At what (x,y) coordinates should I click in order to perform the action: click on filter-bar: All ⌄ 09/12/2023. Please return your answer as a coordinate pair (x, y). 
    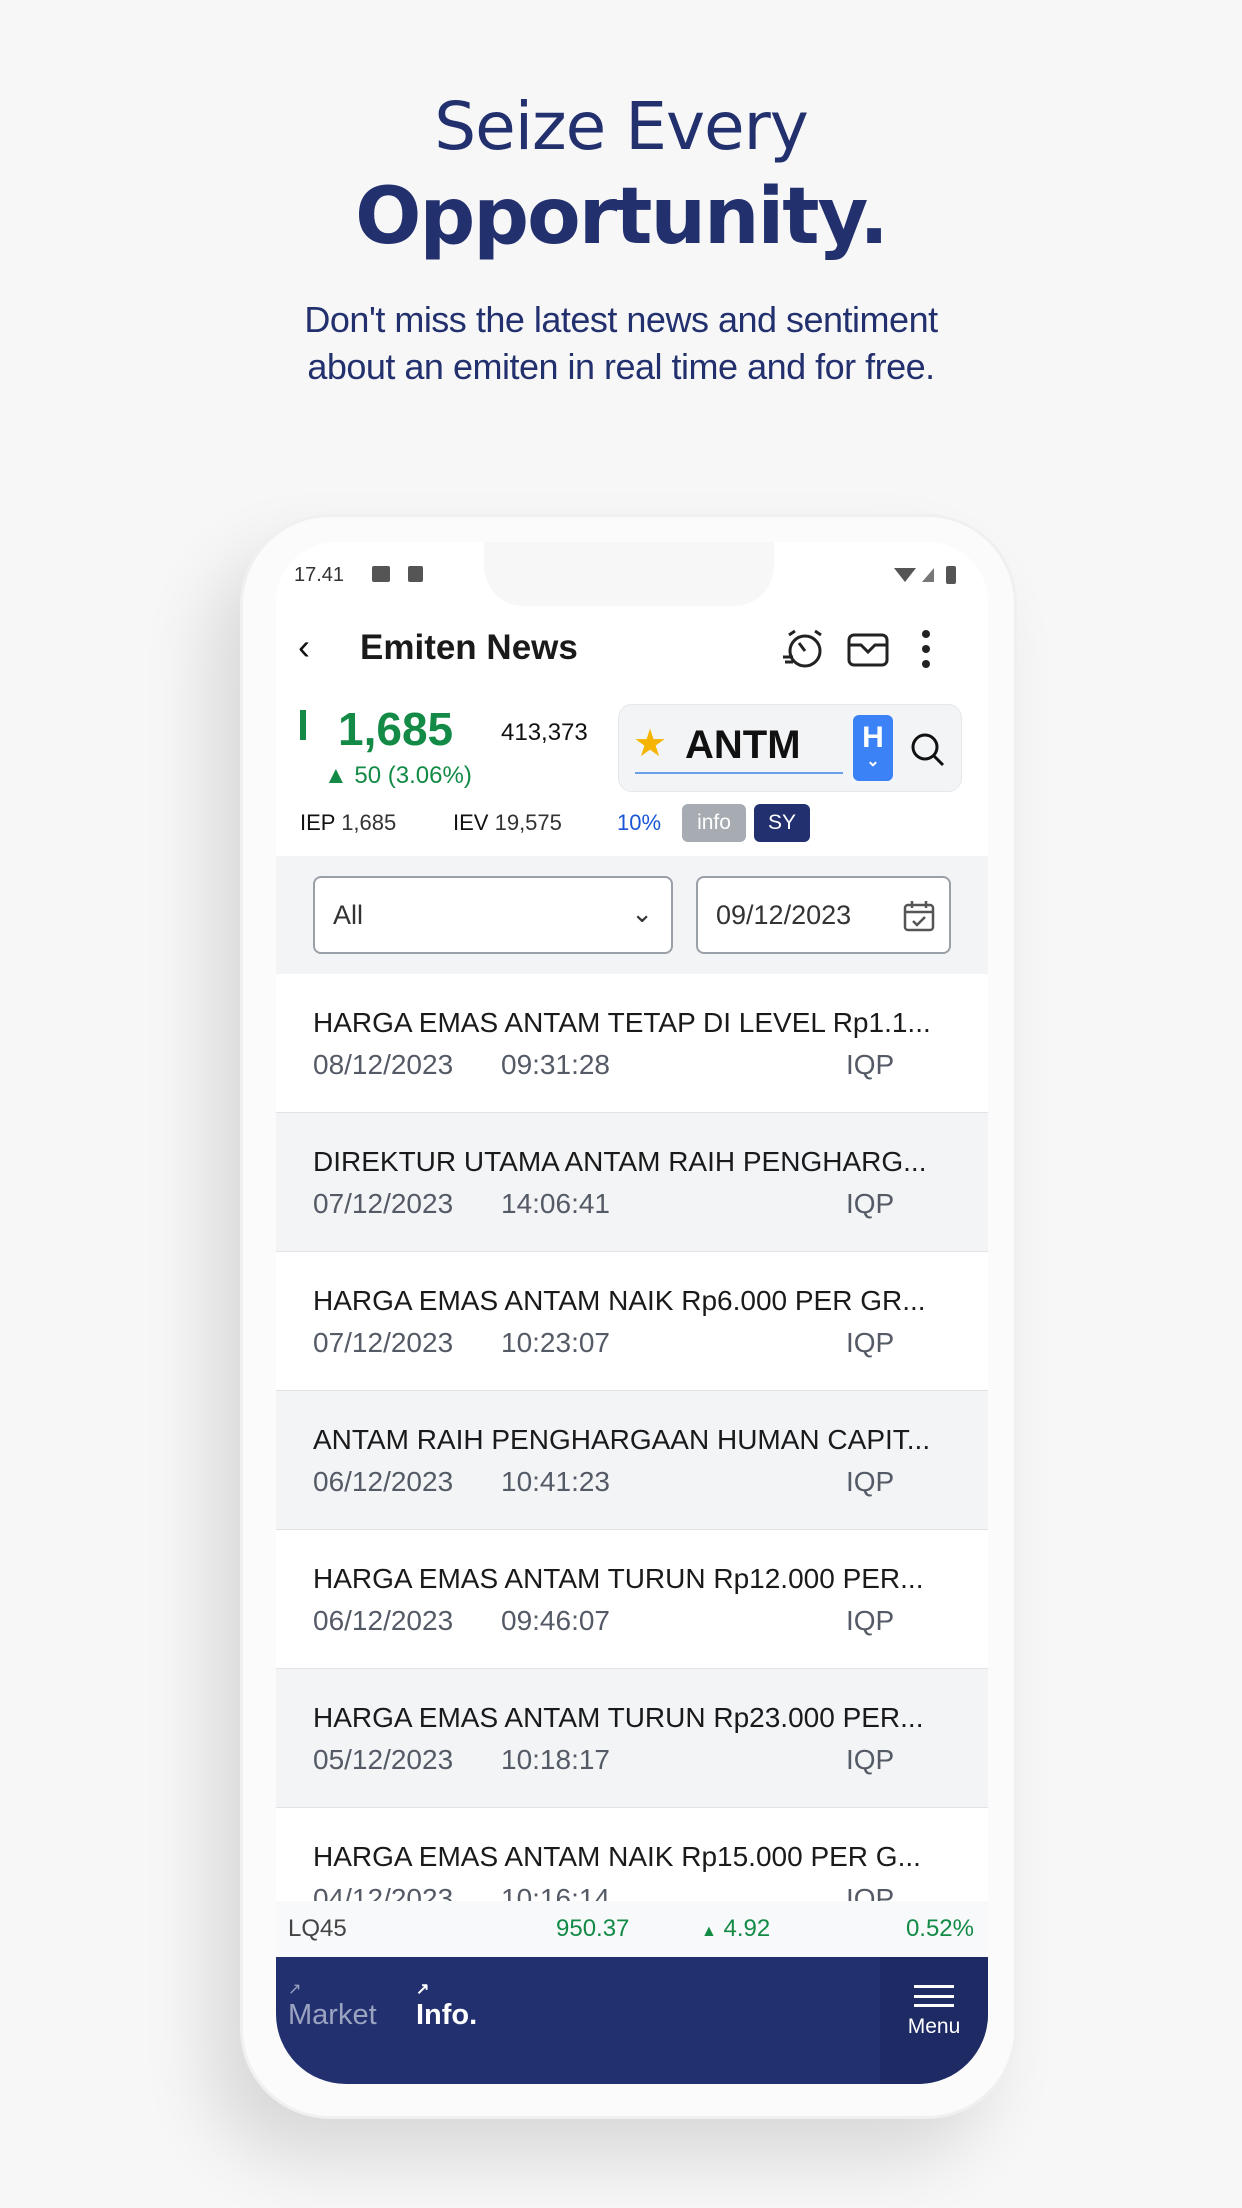
    Looking at the image, I should click on (632, 915).